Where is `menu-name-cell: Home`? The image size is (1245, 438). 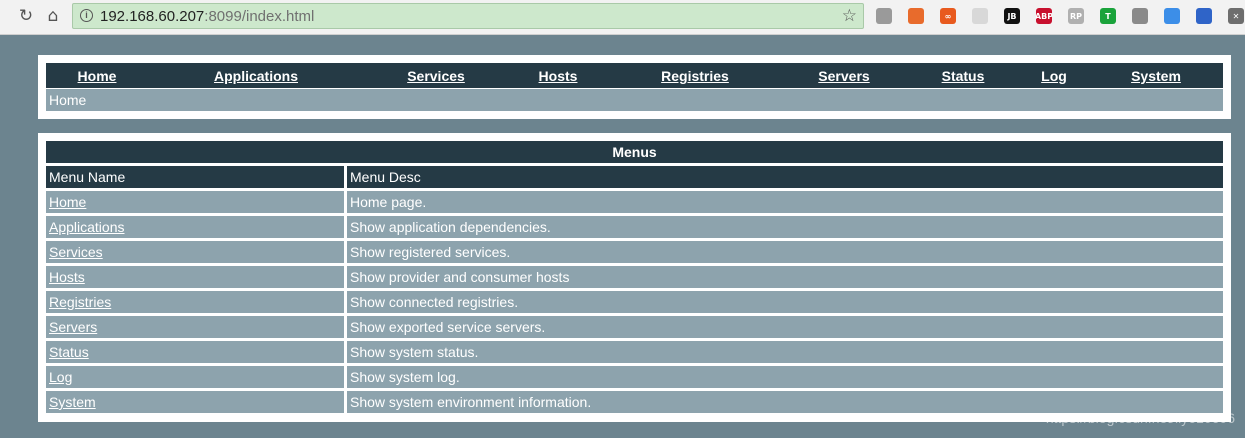 menu-name-cell: Home is located at coordinates (196, 203).